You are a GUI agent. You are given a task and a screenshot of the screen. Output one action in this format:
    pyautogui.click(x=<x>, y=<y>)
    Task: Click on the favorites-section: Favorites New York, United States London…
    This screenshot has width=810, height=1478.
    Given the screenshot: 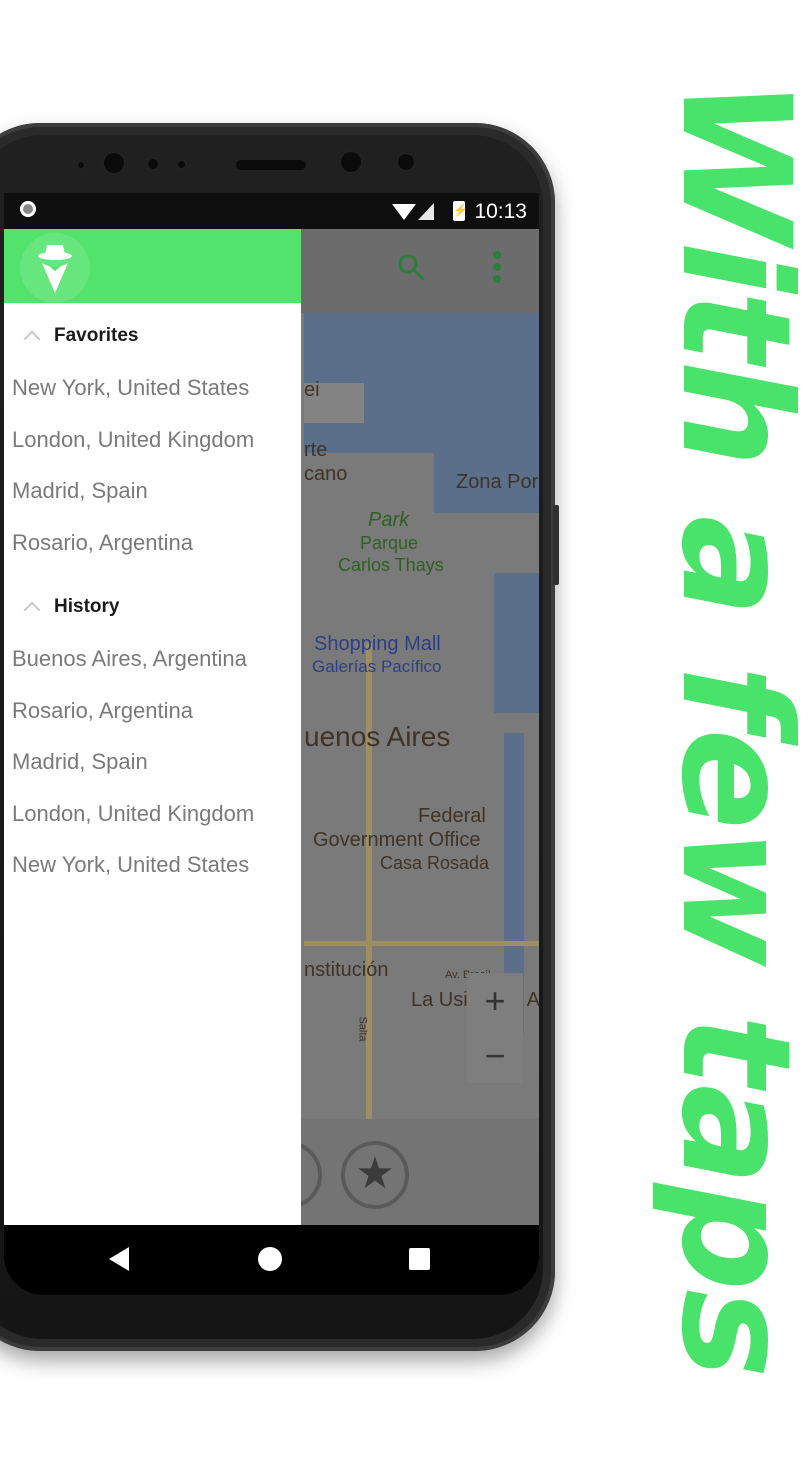 What is the action you would take?
    pyautogui.click(x=152, y=439)
    